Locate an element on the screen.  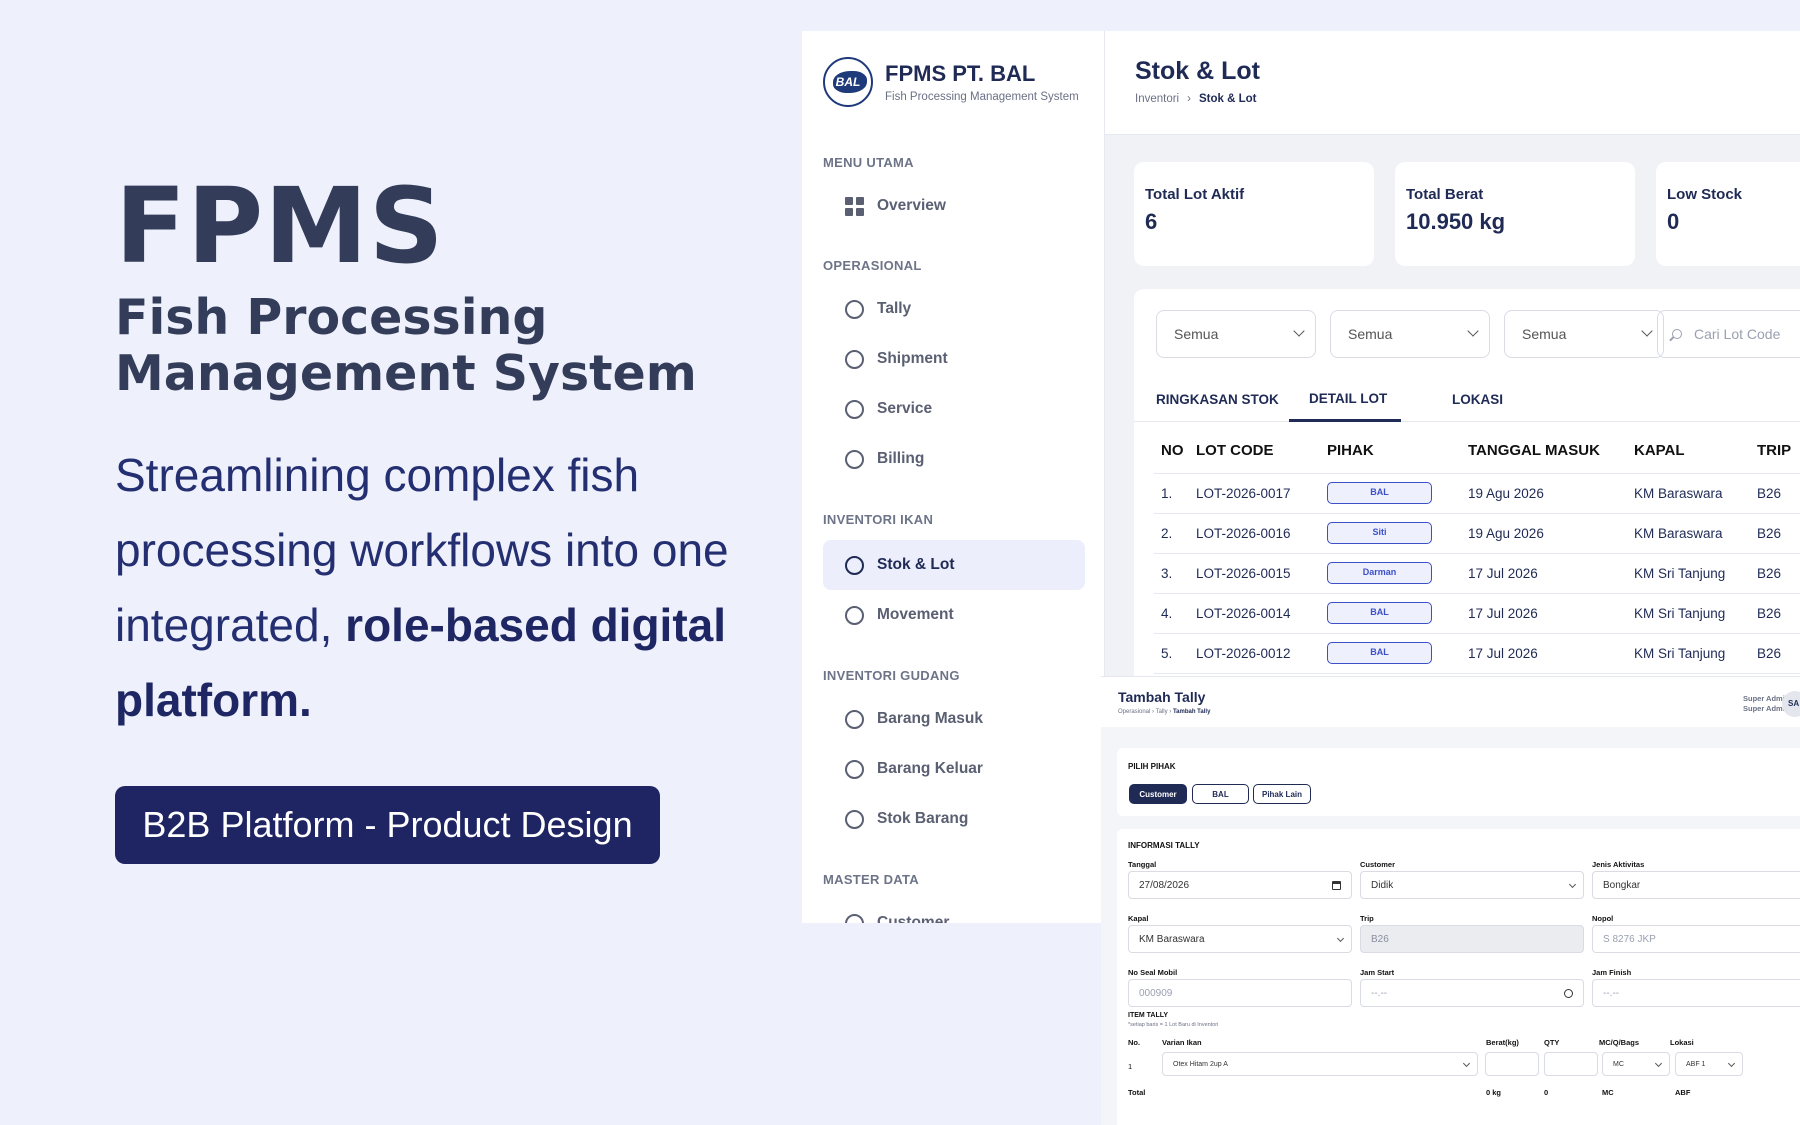
breadcrumb-parent: Inventori is located at coordinates (1157, 99).